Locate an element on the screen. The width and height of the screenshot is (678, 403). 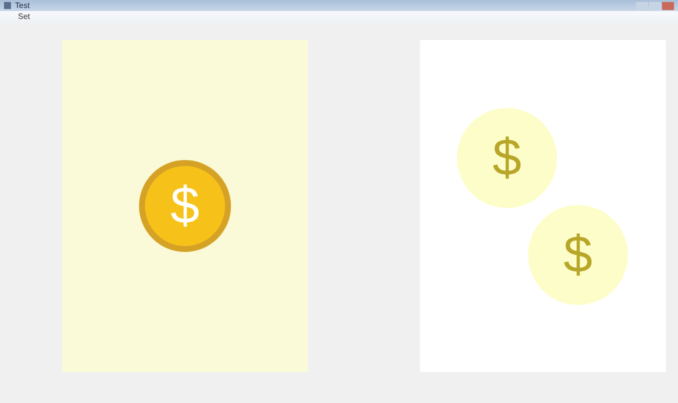
app-icon is located at coordinates (7, 5).